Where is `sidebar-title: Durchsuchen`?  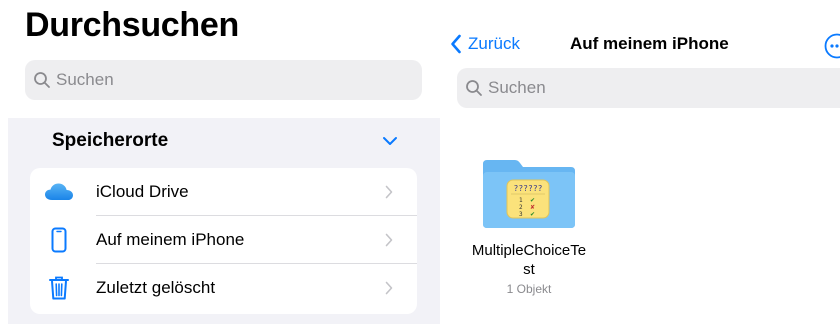 sidebar-title: Durchsuchen is located at coordinates (132, 25).